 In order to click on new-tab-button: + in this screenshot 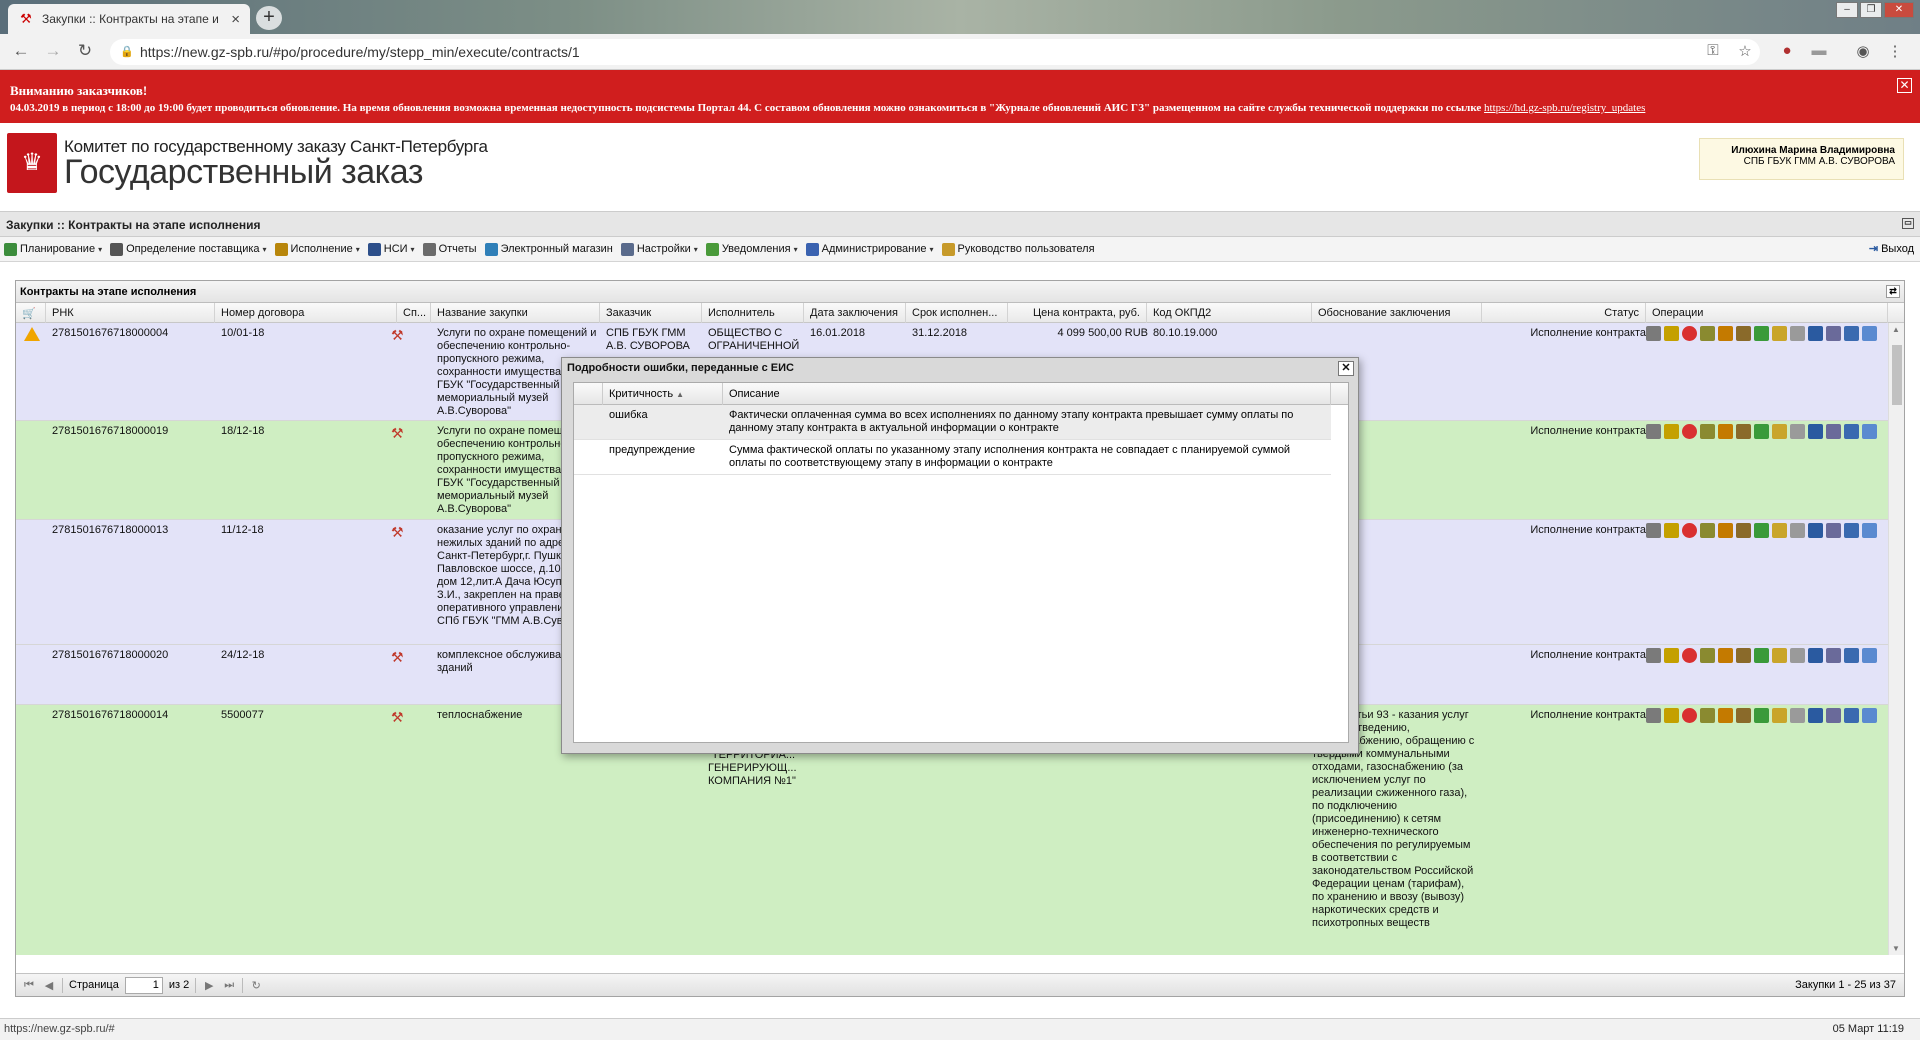, I will do `click(269, 18)`.